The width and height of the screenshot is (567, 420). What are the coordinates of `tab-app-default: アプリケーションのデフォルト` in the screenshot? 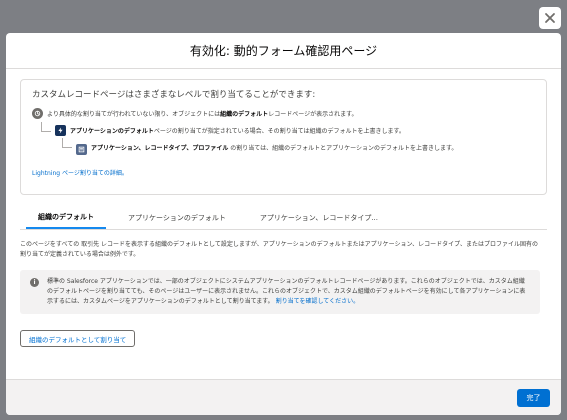 It's located at (177, 221).